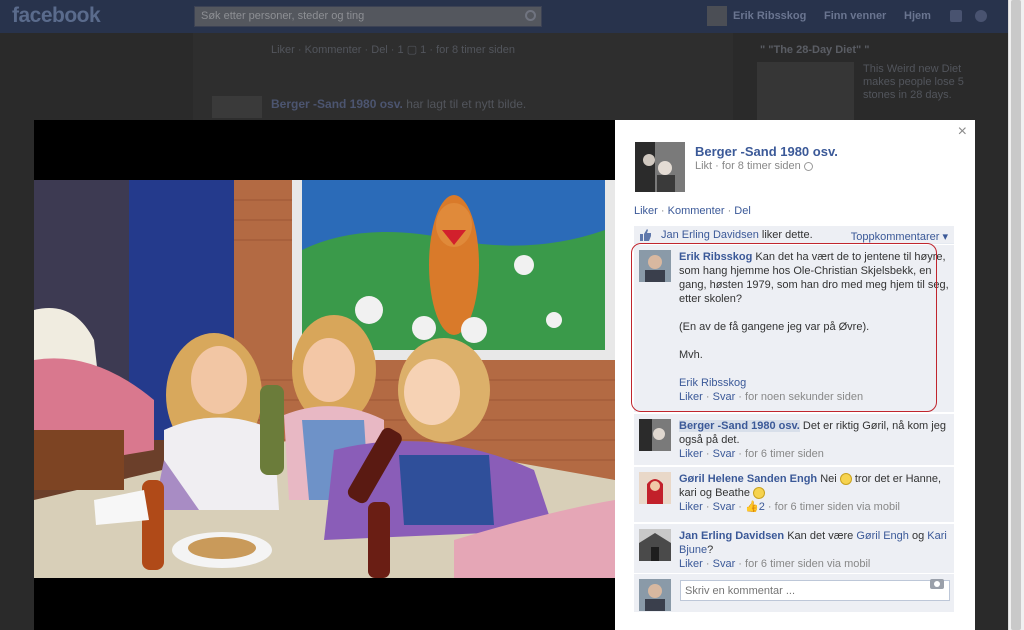 The height and width of the screenshot is (630, 1024). What do you see at coordinates (368, 16) in the screenshot?
I see `background-search-input: Søk etter personer, steder og ting` at bounding box center [368, 16].